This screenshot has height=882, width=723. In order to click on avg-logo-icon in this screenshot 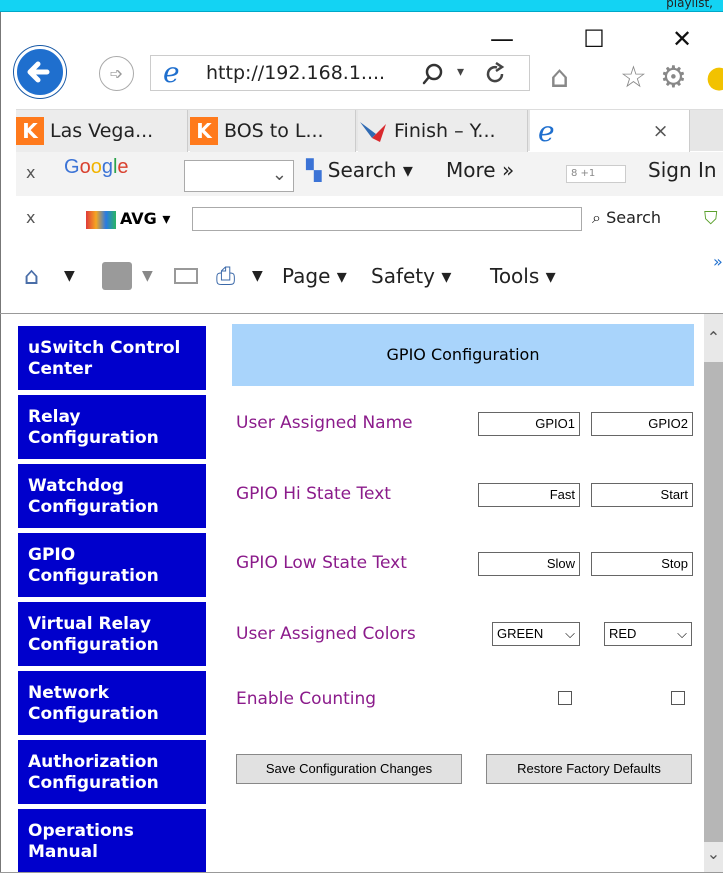, I will do `click(101, 219)`.